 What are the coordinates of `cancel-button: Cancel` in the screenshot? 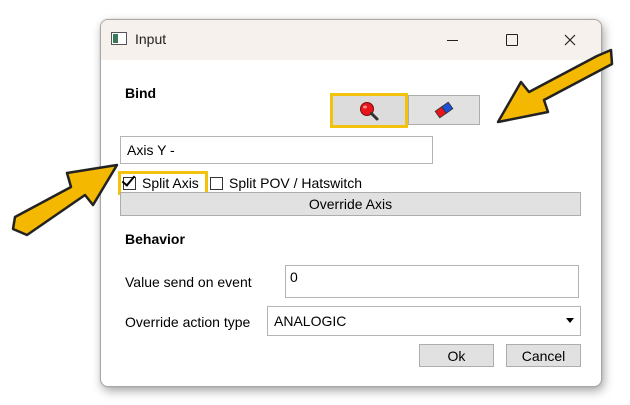 It's located at (543, 355).